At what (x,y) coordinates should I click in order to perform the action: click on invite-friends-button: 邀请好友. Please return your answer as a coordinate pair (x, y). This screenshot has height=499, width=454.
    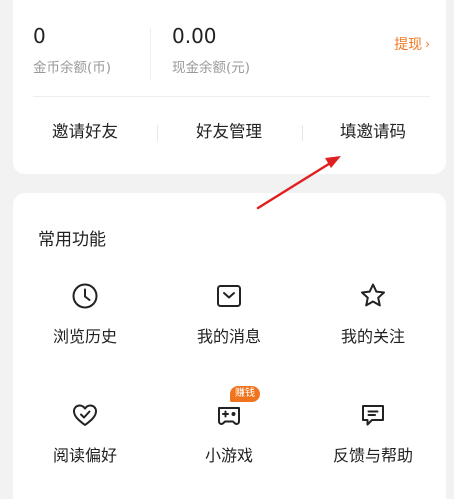
    Looking at the image, I should click on (85, 132).